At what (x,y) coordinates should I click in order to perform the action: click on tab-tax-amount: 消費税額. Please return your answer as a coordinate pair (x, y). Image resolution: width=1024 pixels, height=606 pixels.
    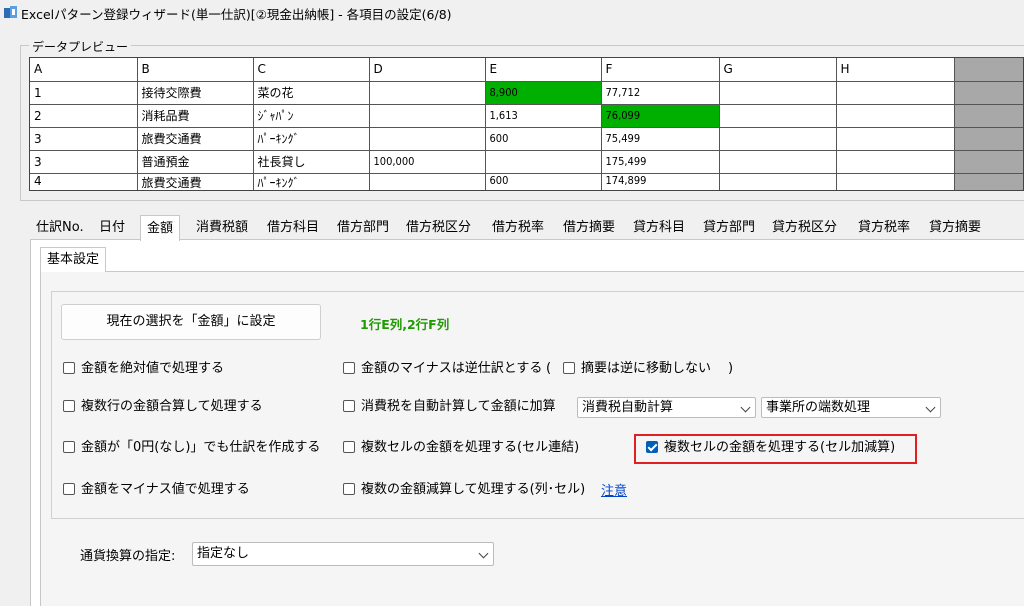
    Looking at the image, I should click on (222, 228).